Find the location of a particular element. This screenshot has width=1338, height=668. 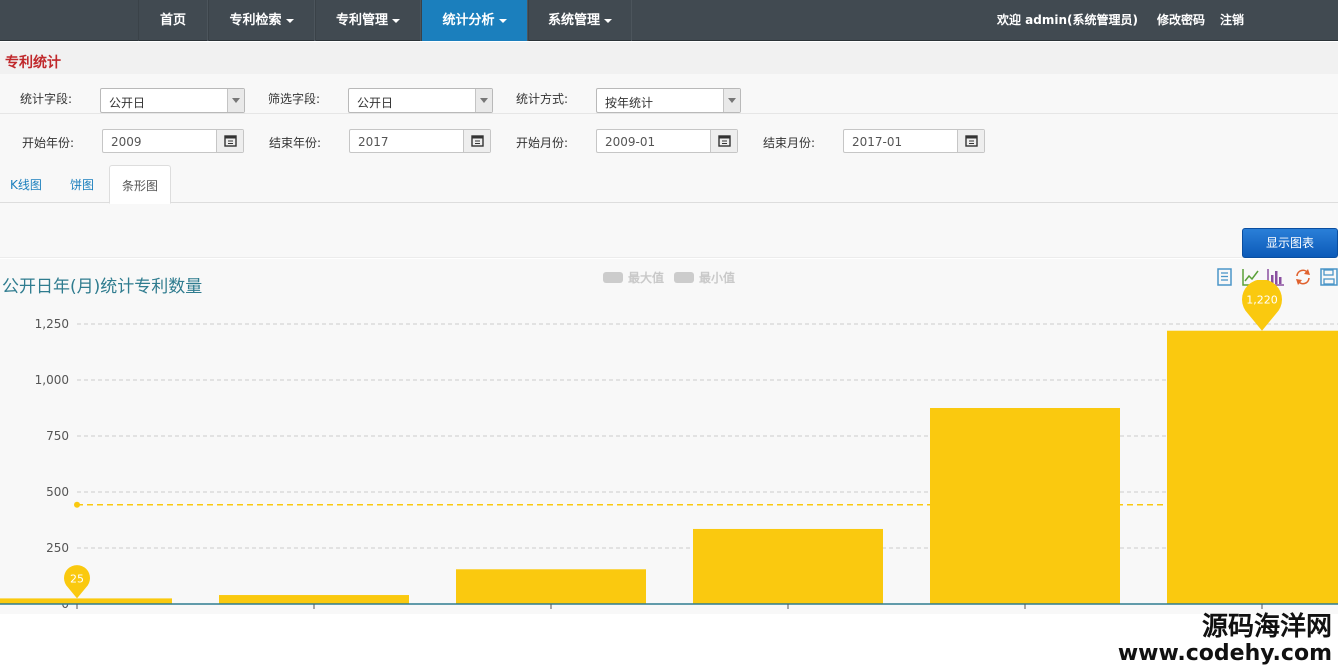

start-month-input: 2009-01 is located at coordinates (667, 141).